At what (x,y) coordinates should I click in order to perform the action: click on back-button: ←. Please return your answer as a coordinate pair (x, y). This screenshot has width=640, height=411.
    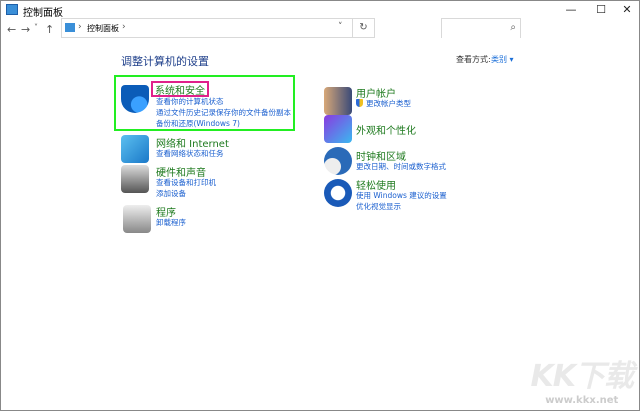
    Looking at the image, I should click on (11, 29).